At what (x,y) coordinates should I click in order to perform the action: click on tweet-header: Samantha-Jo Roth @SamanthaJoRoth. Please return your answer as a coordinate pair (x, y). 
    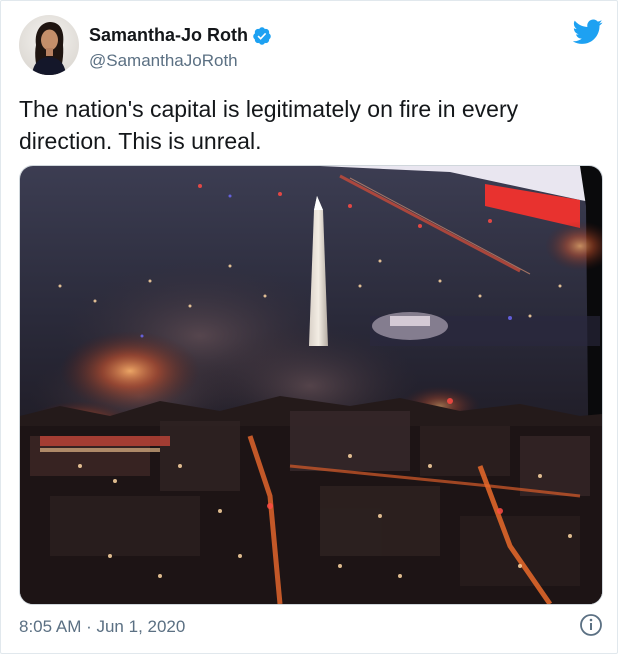
    Looking at the image, I should click on (311, 47).